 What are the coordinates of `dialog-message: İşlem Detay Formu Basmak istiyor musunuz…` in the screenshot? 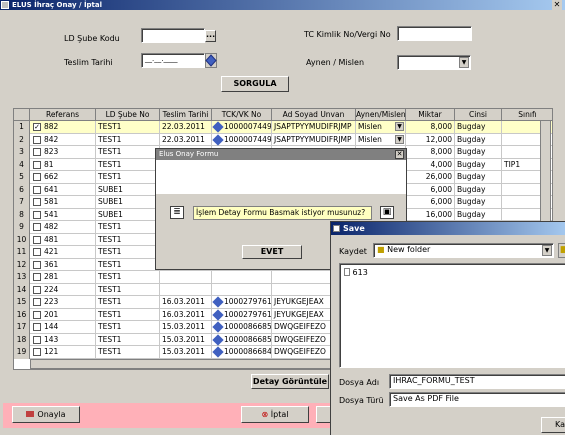 It's located at (282, 213).